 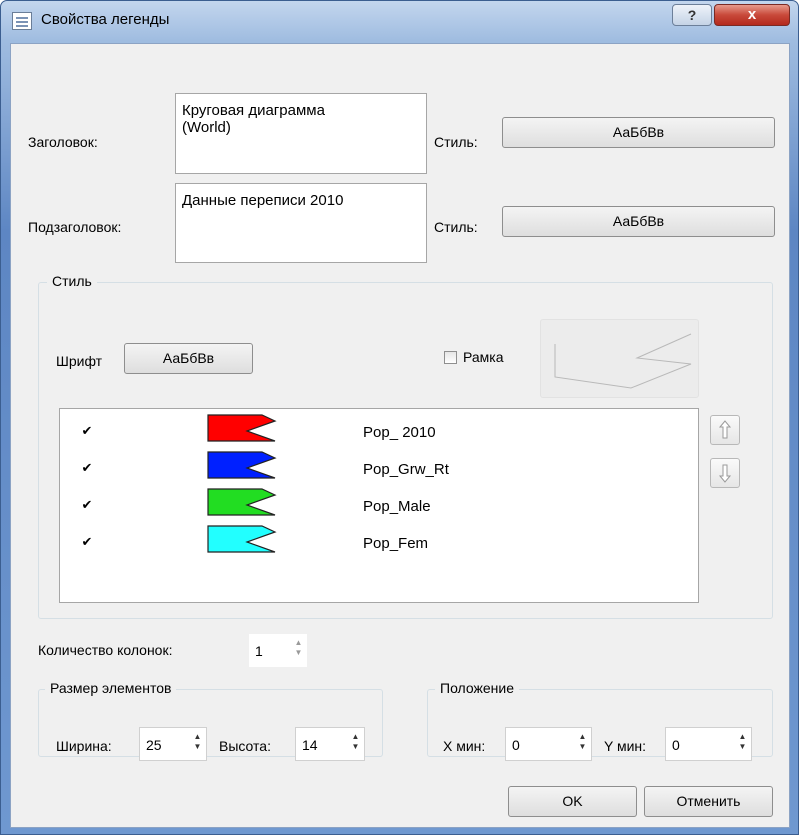 I want to click on arrow-down-icon, so click(x=725, y=473).